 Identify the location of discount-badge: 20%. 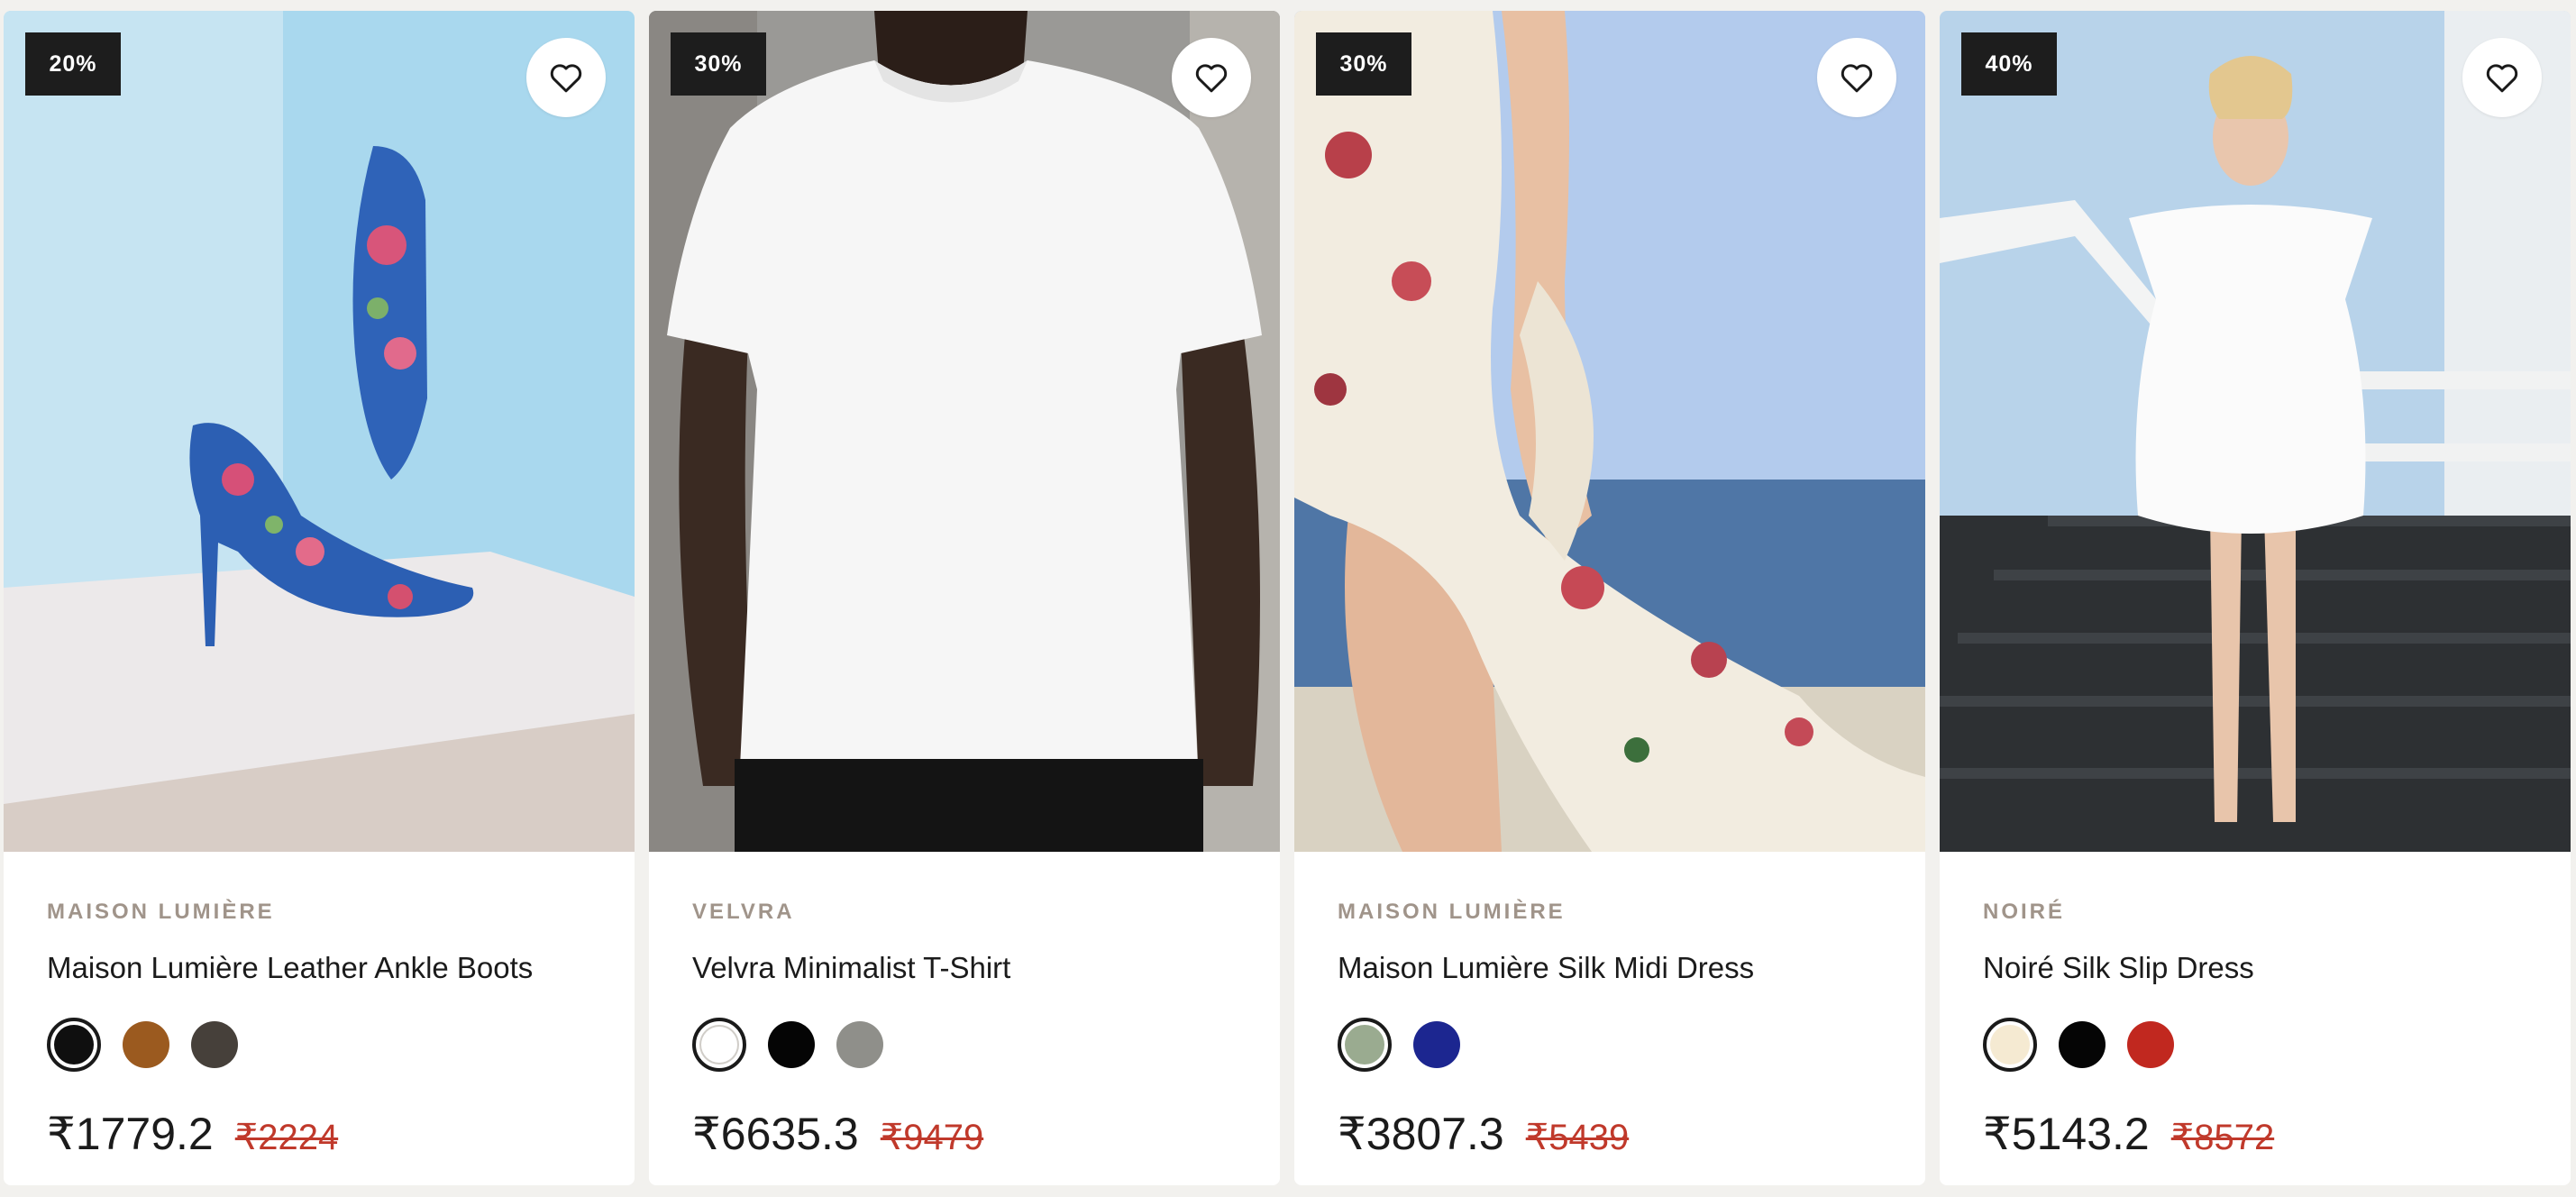
(73, 64).